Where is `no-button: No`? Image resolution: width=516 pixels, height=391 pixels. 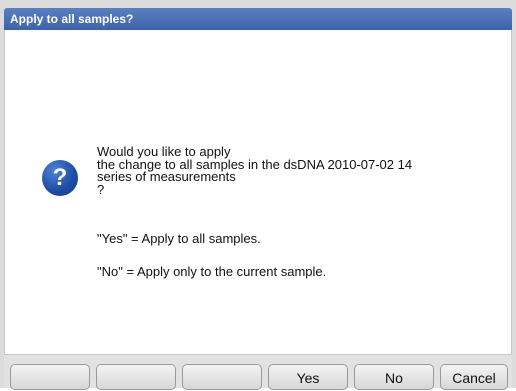
no-button: No is located at coordinates (394, 377).